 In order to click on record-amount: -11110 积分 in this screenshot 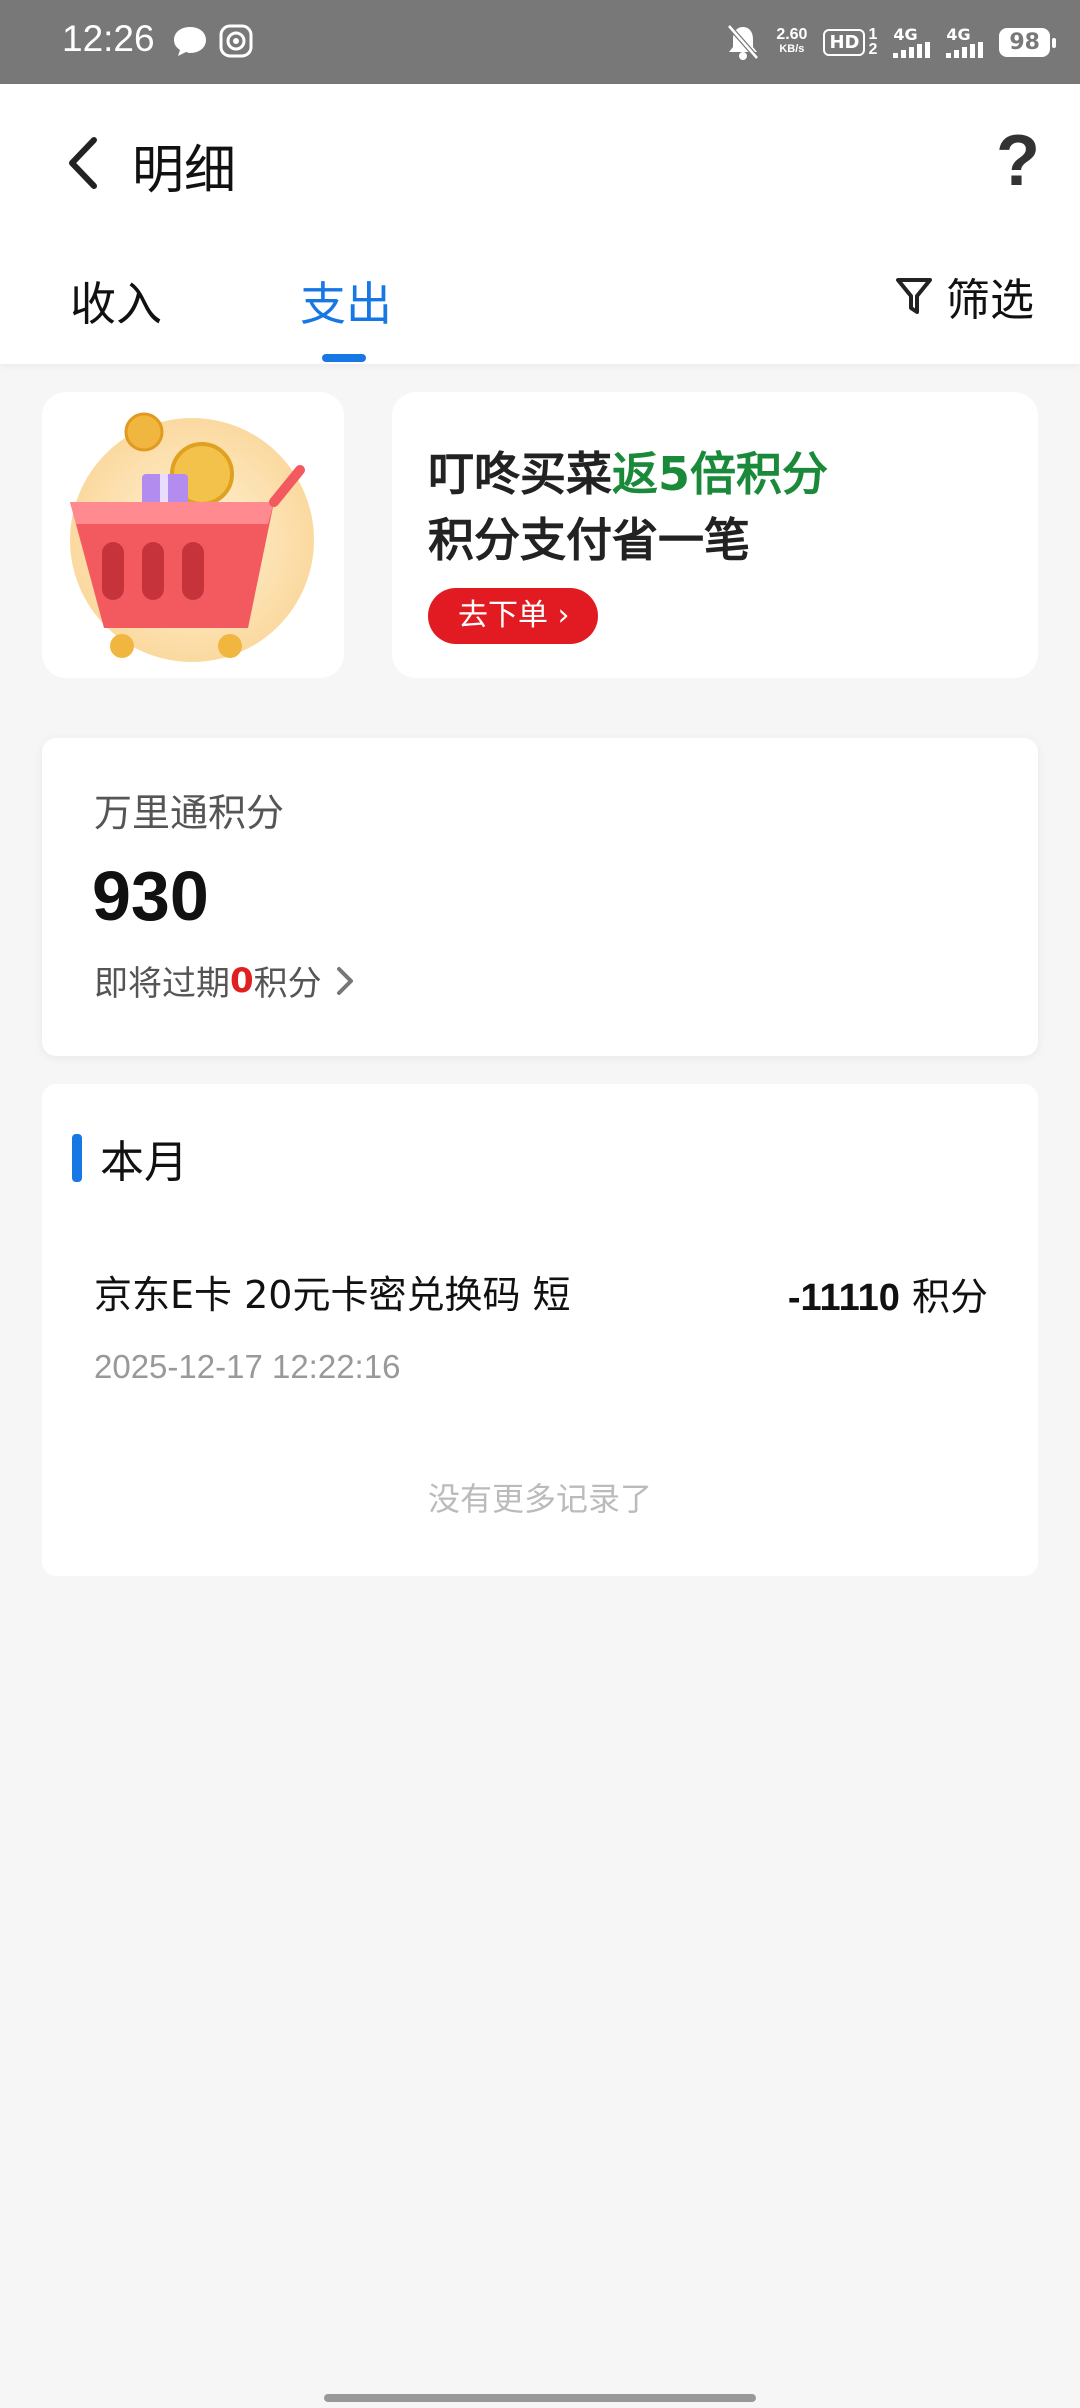, I will do `click(888, 1293)`.